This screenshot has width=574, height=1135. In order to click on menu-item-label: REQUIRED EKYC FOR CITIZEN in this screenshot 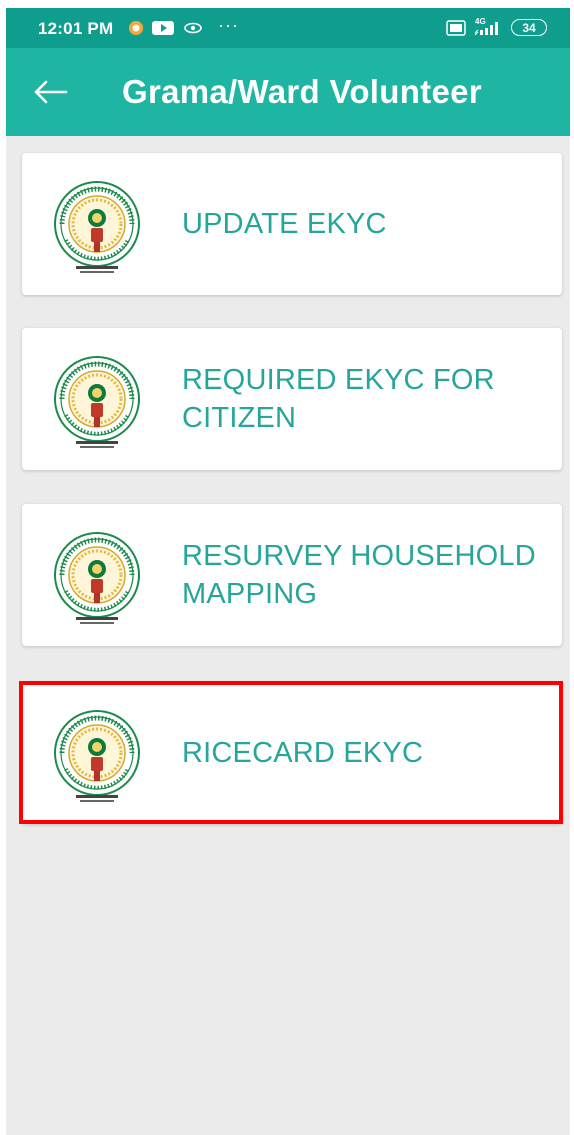, I will do `click(338, 399)`.